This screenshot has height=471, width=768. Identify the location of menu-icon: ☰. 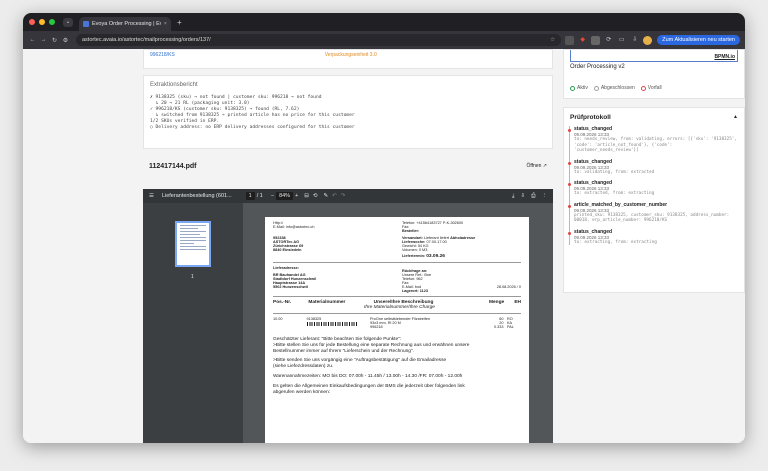
(151, 196).